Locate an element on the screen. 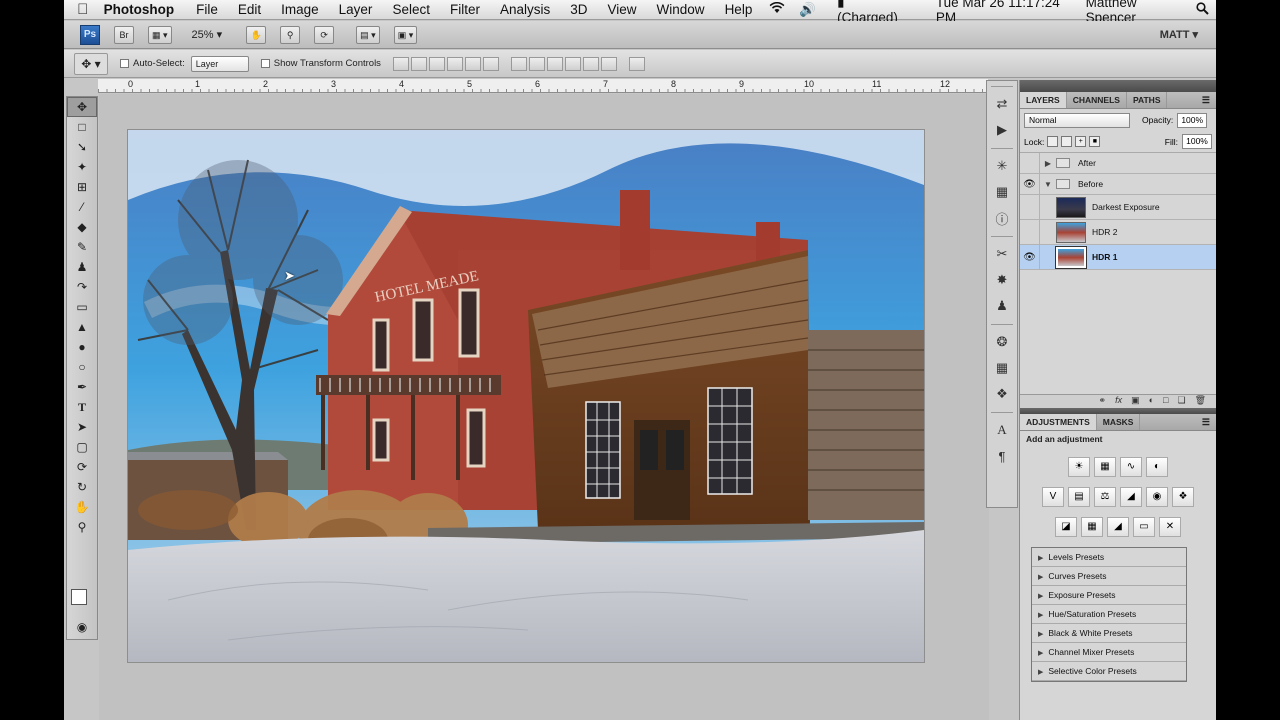 The width and height of the screenshot is (1280, 720). quick-mask-button: ◉ is located at coordinates (82, 627).